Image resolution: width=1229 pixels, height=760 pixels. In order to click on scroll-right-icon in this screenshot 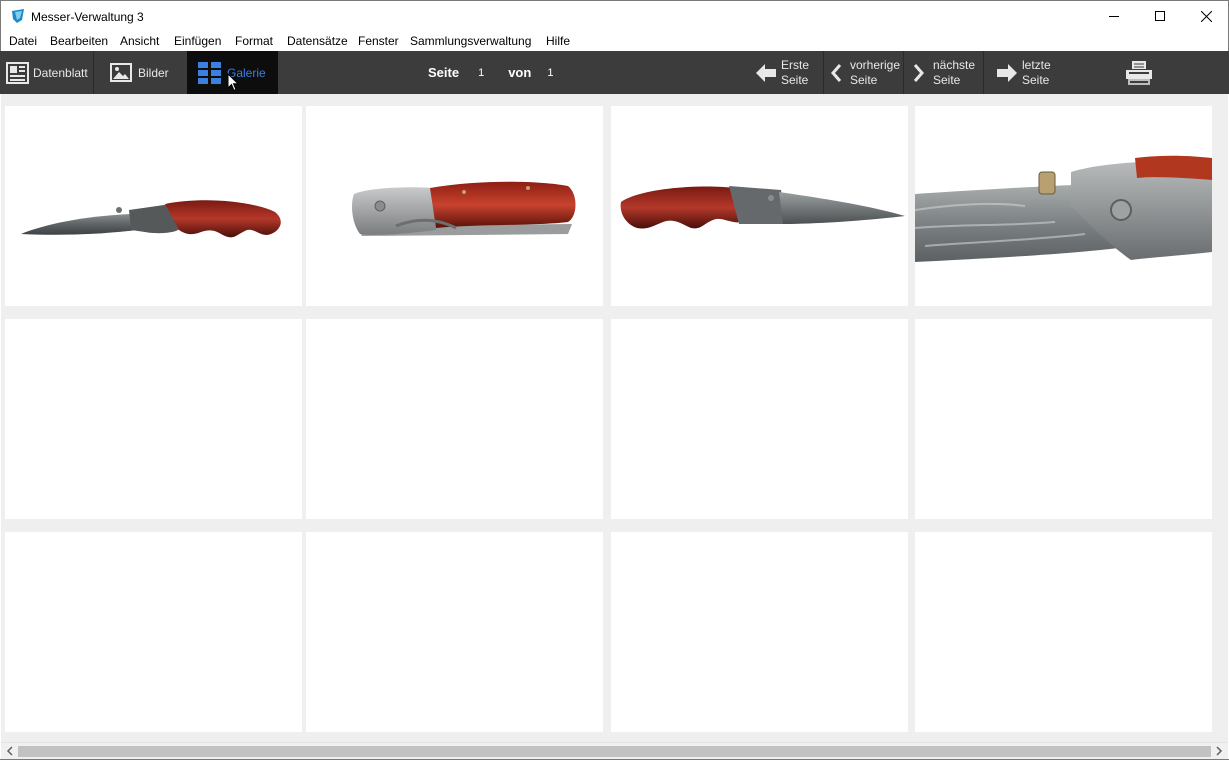, I will do `click(1219, 751)`.